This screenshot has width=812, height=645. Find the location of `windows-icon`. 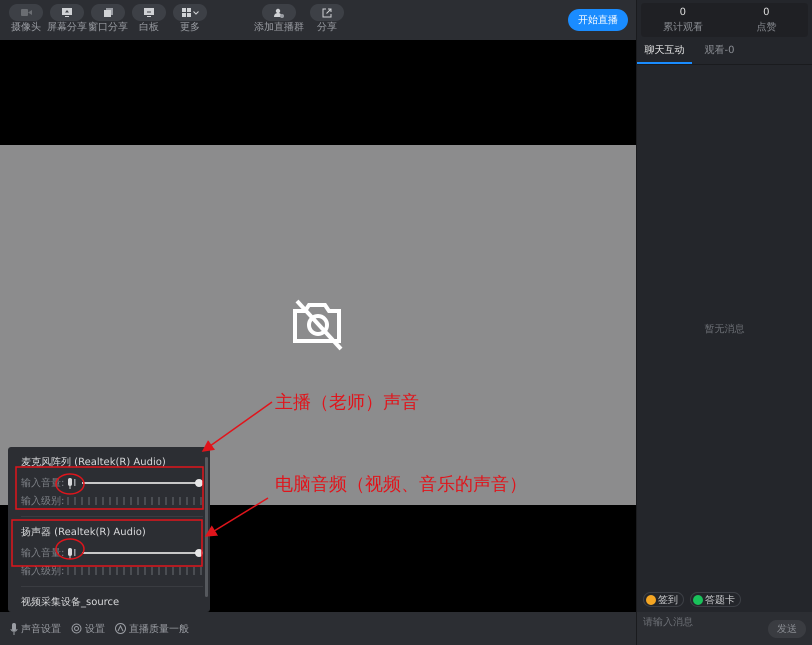

windows-icon is located at coordinates (108, 12).